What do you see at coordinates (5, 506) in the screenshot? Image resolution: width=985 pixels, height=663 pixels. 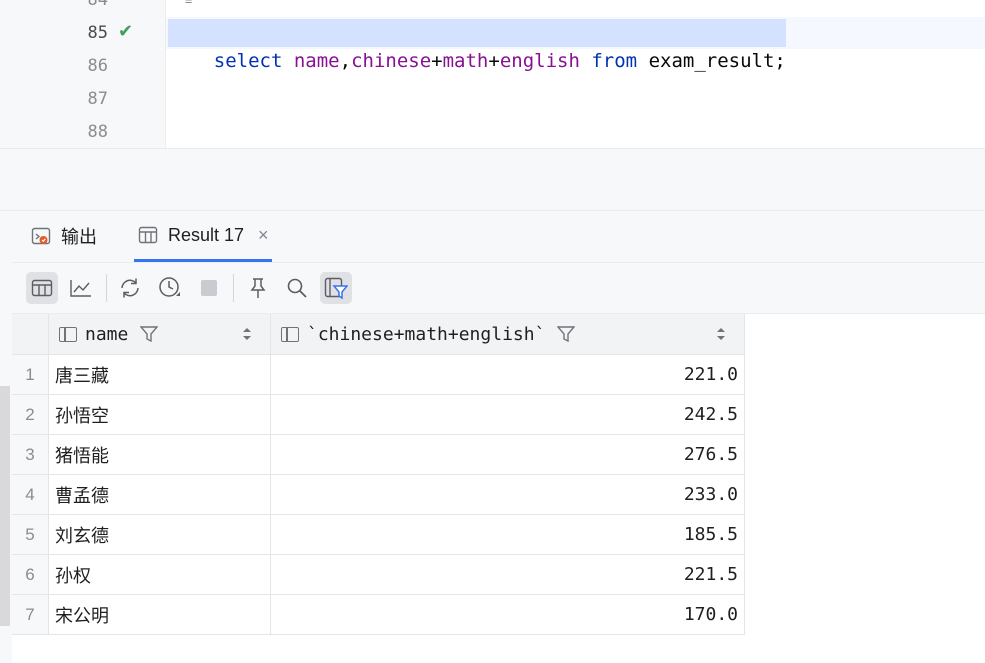 I see `scrollbar-thumb` at bounding box center [5, 506].